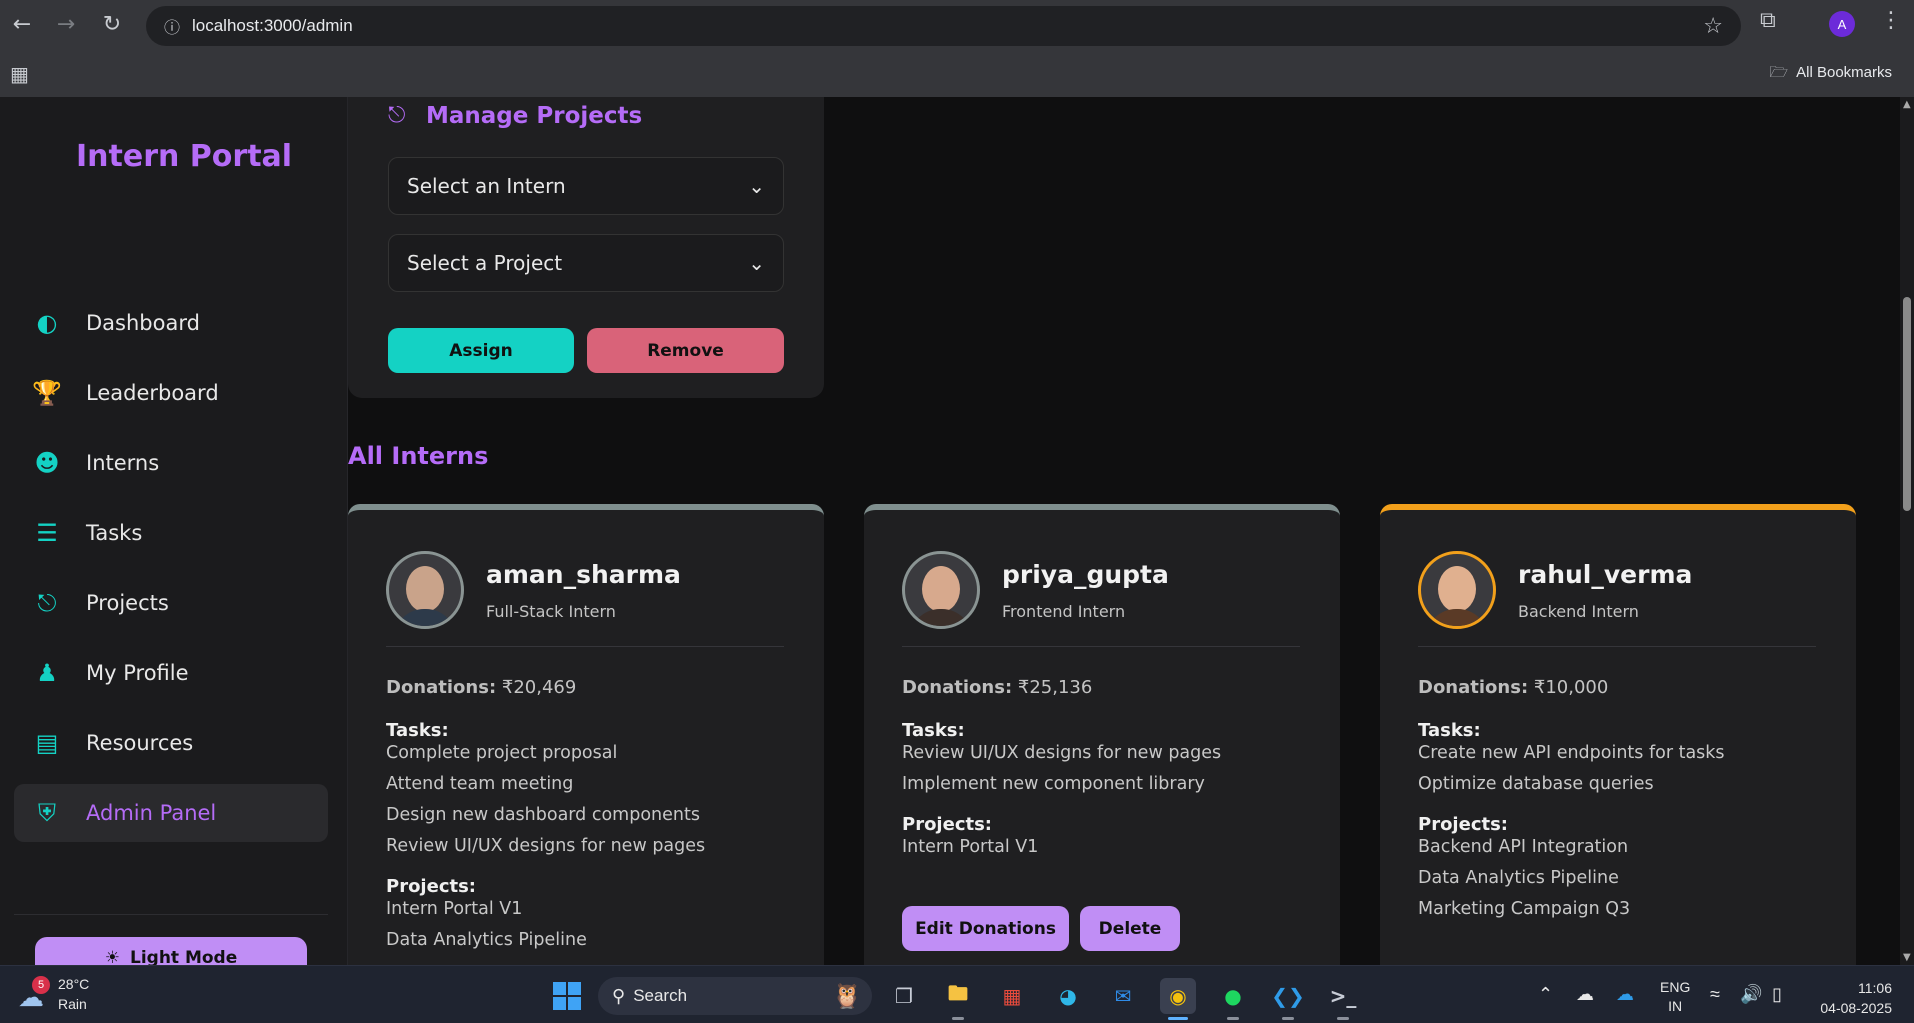 The height and width of the screenshot is (1023, 1914). I want to click on donations: Donations: ₹10,000, so click(1513, 687).